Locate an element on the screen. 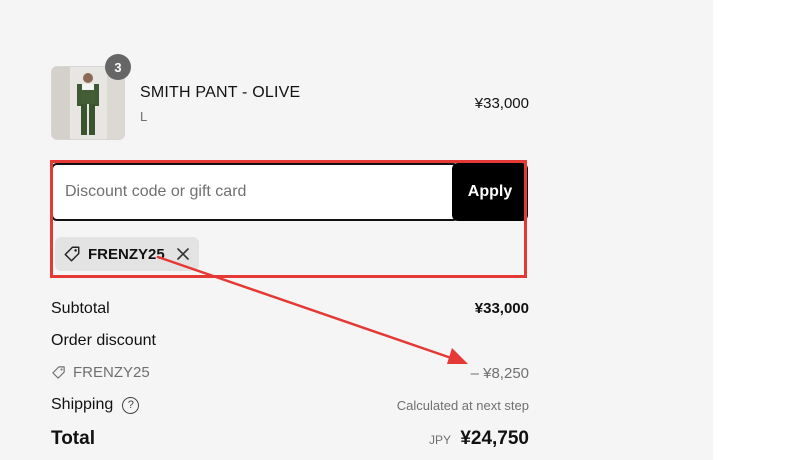  applied-discount-code: FRENZY25 is located at coordinates (126, 254).